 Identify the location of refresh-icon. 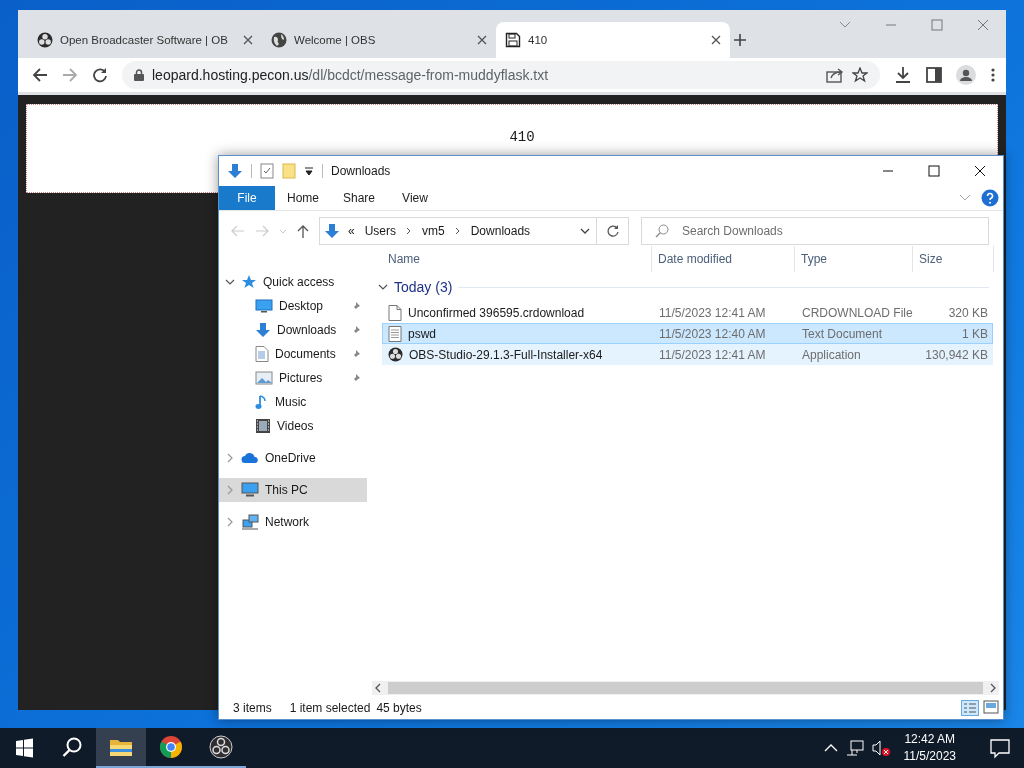
(612, 231).